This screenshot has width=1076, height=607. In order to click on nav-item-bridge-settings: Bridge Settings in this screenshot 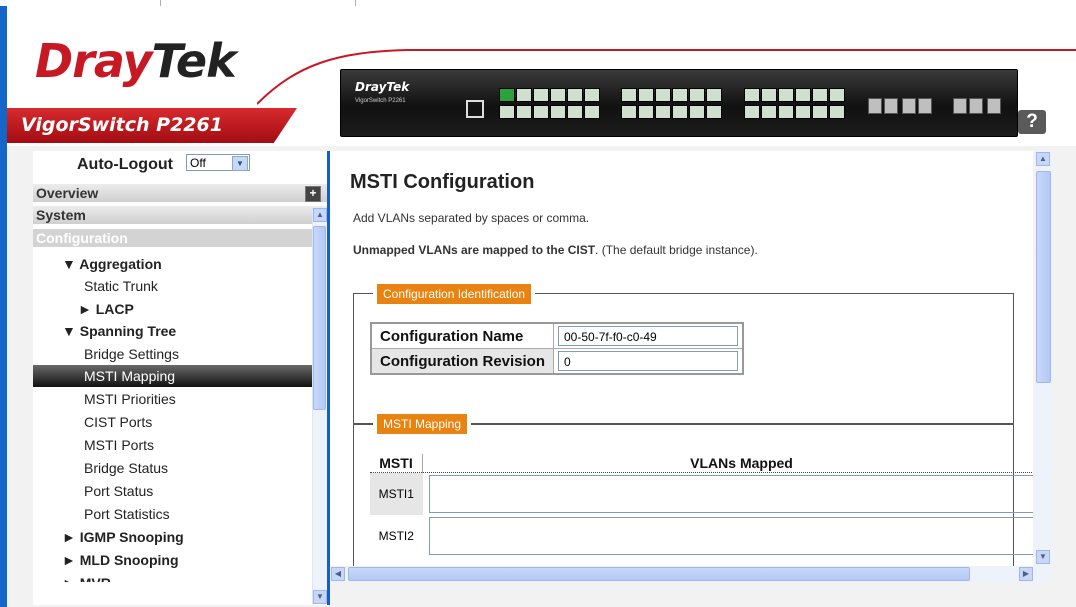, I will do `click(173, 354)`.